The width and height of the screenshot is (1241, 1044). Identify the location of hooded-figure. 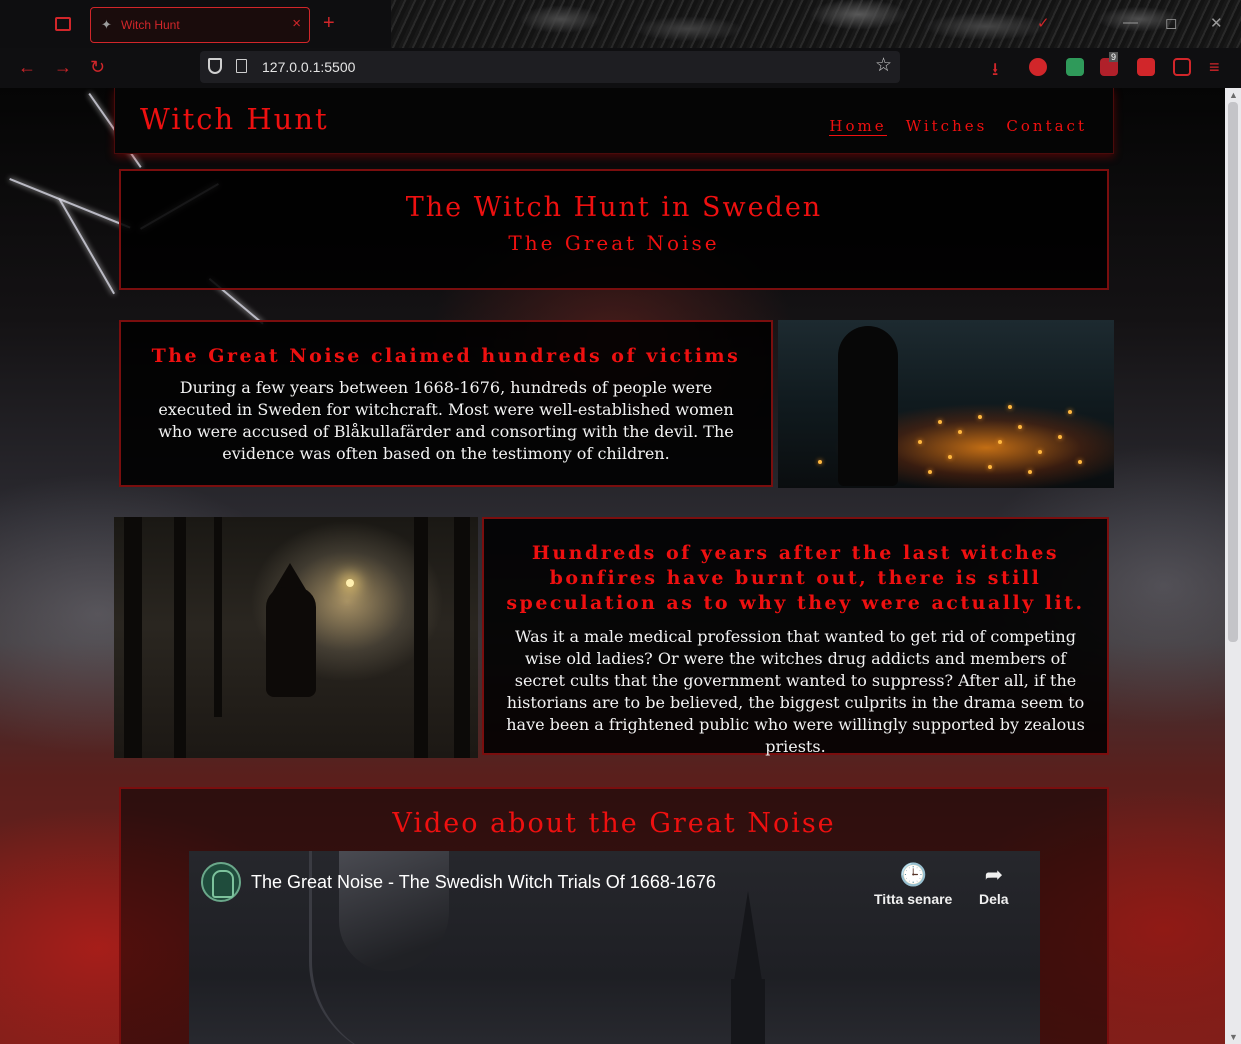
(868, 406).